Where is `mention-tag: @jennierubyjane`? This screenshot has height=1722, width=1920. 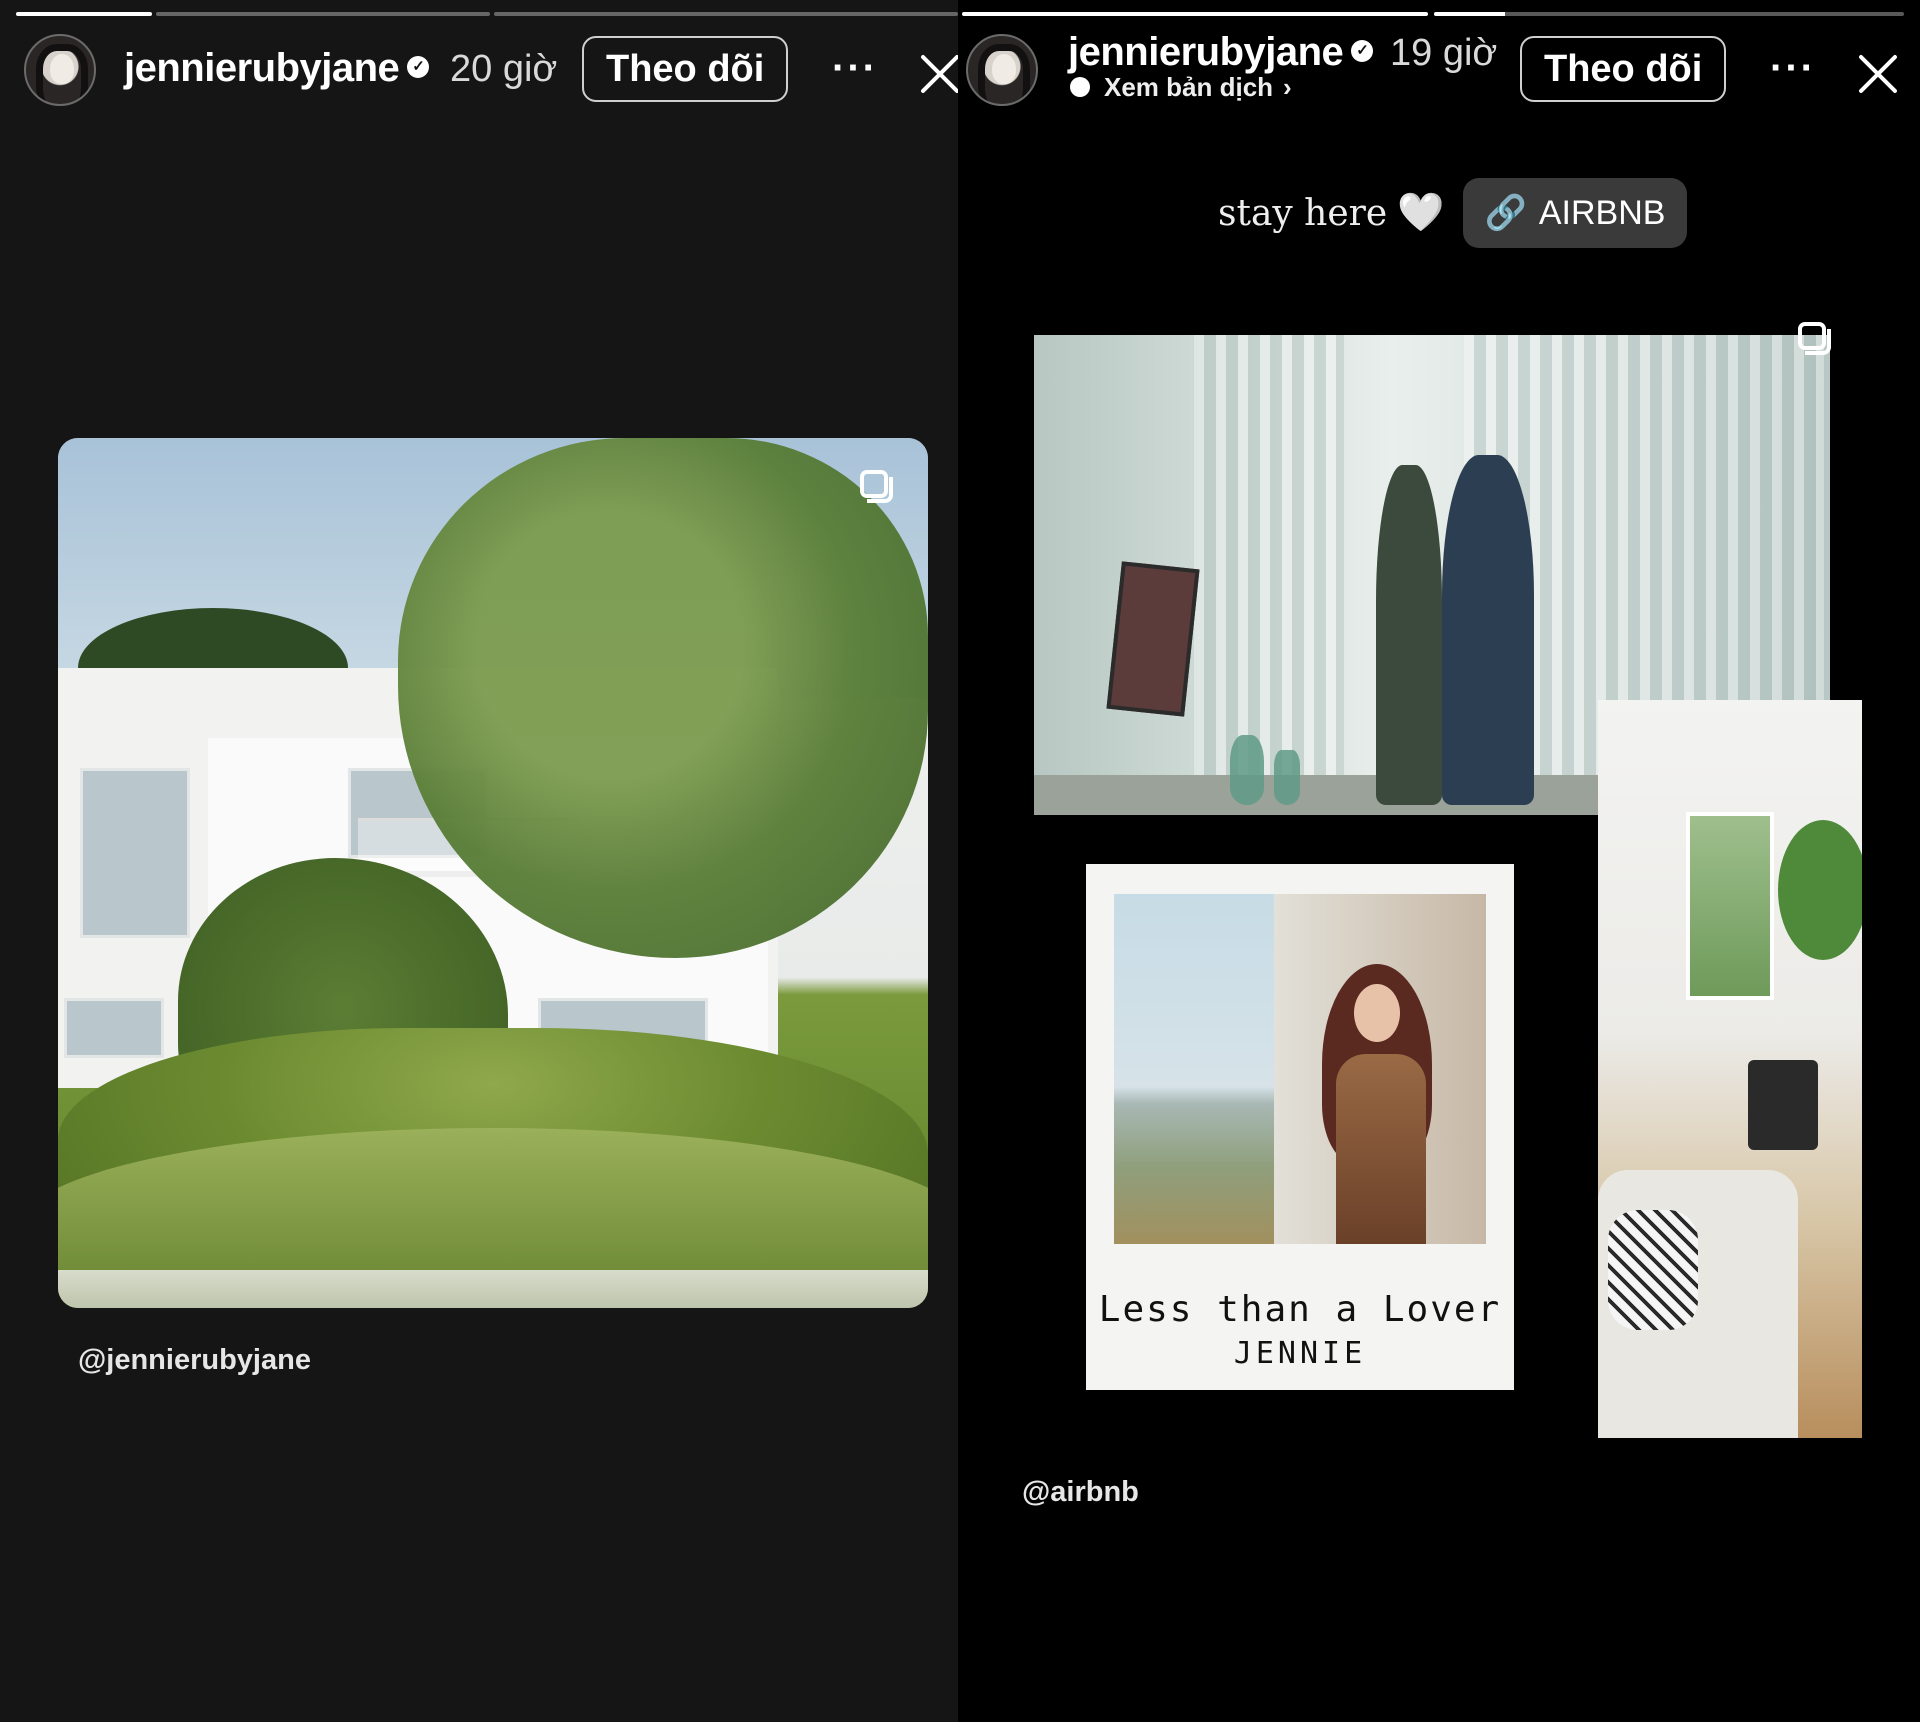
mention-tag: @jennierubyjane is located at coordinates (194, 1360).